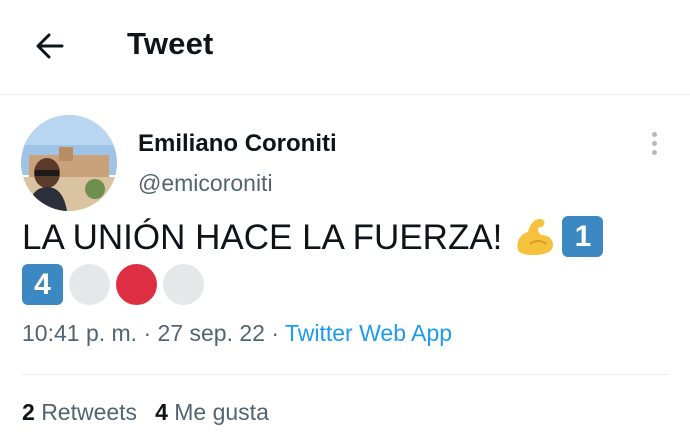  I want to click on author-display-name: Emiliano Coroniti, so click(237, 144).